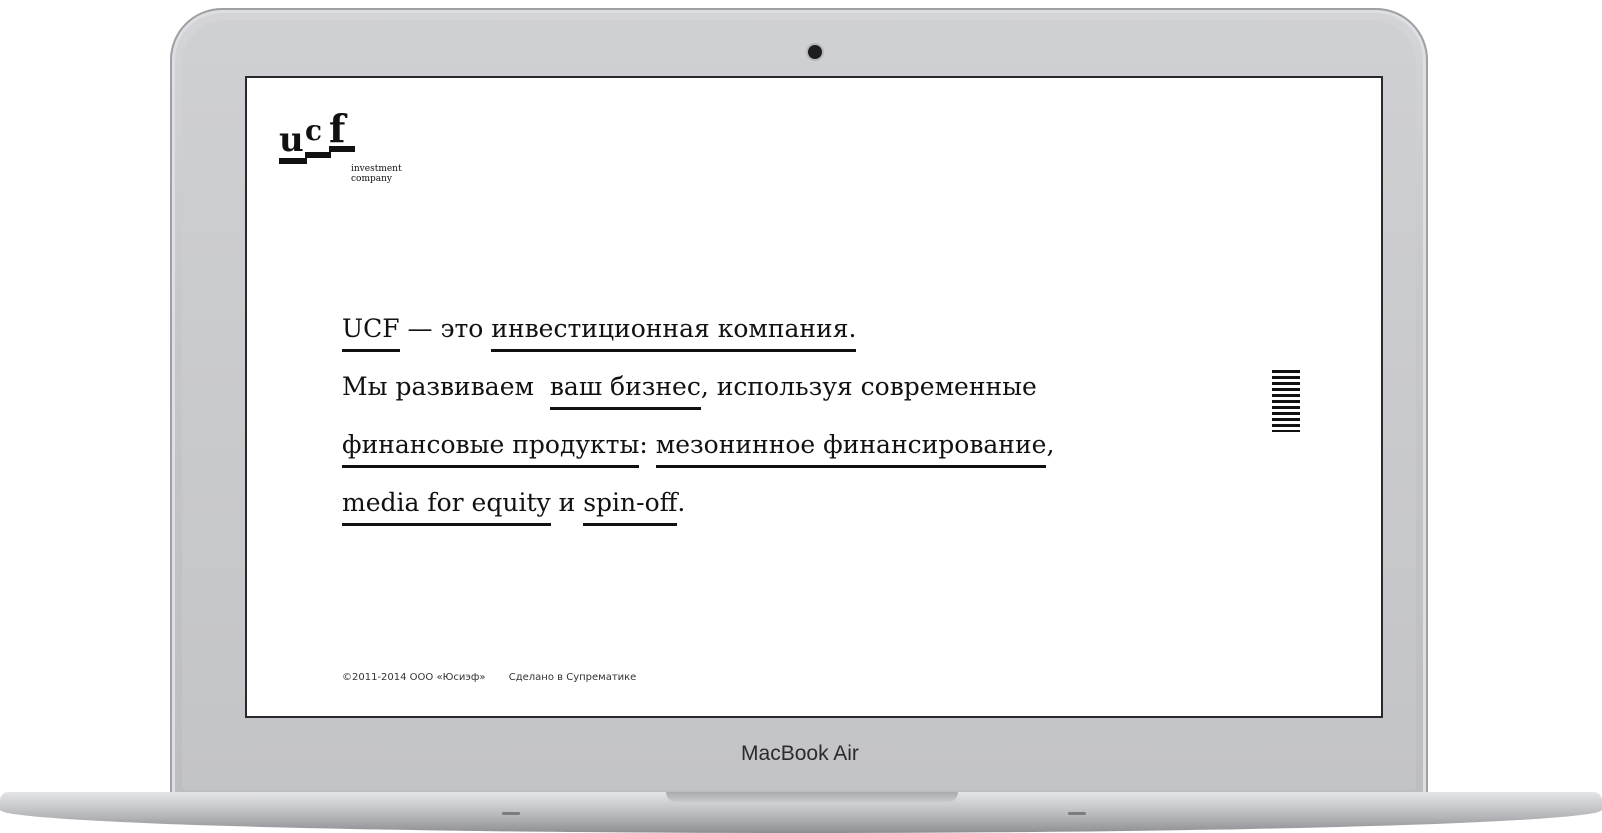 The width and height of the screenshot is (1602, 833). I want to click on link-ucf: UCF, so click(371, 332).